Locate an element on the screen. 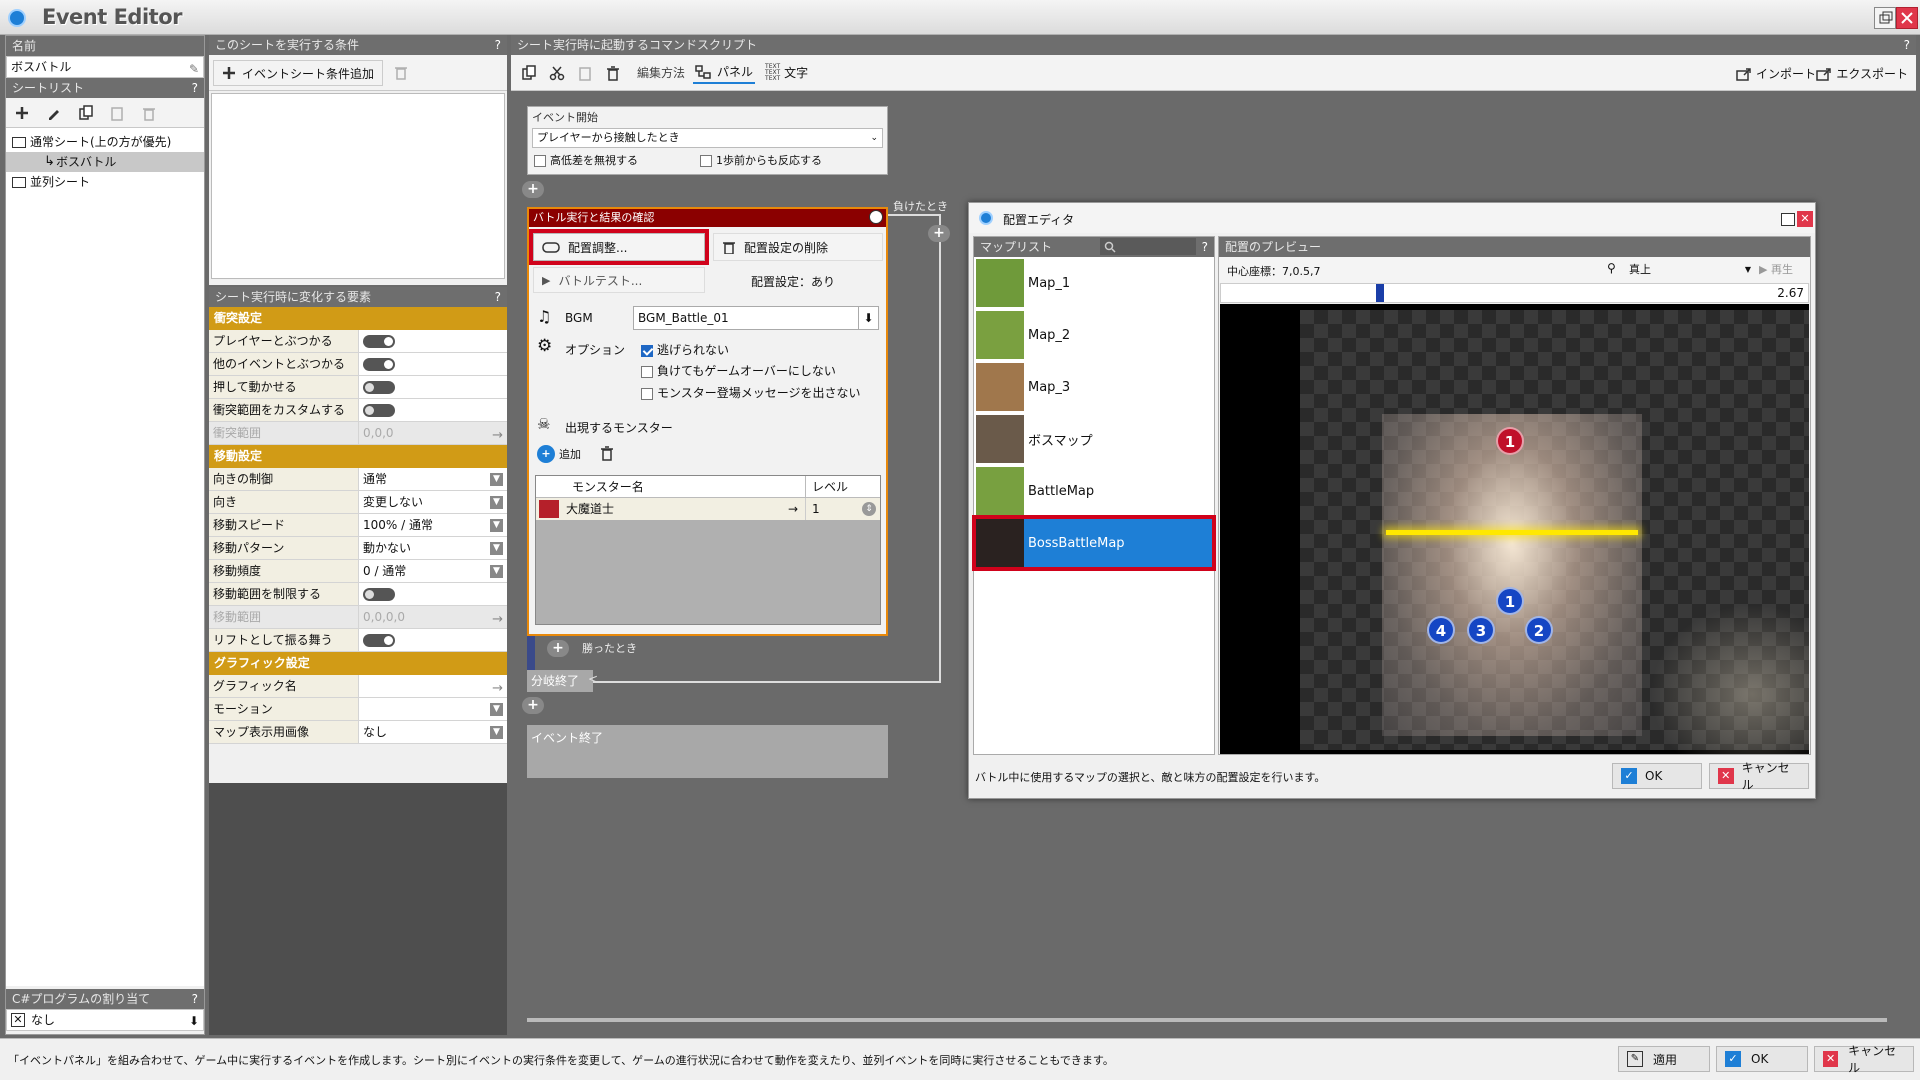 The image size is (1920, 1080). csharp-field: ✕ なし ⬇ is located at coordinates (105, 1020).